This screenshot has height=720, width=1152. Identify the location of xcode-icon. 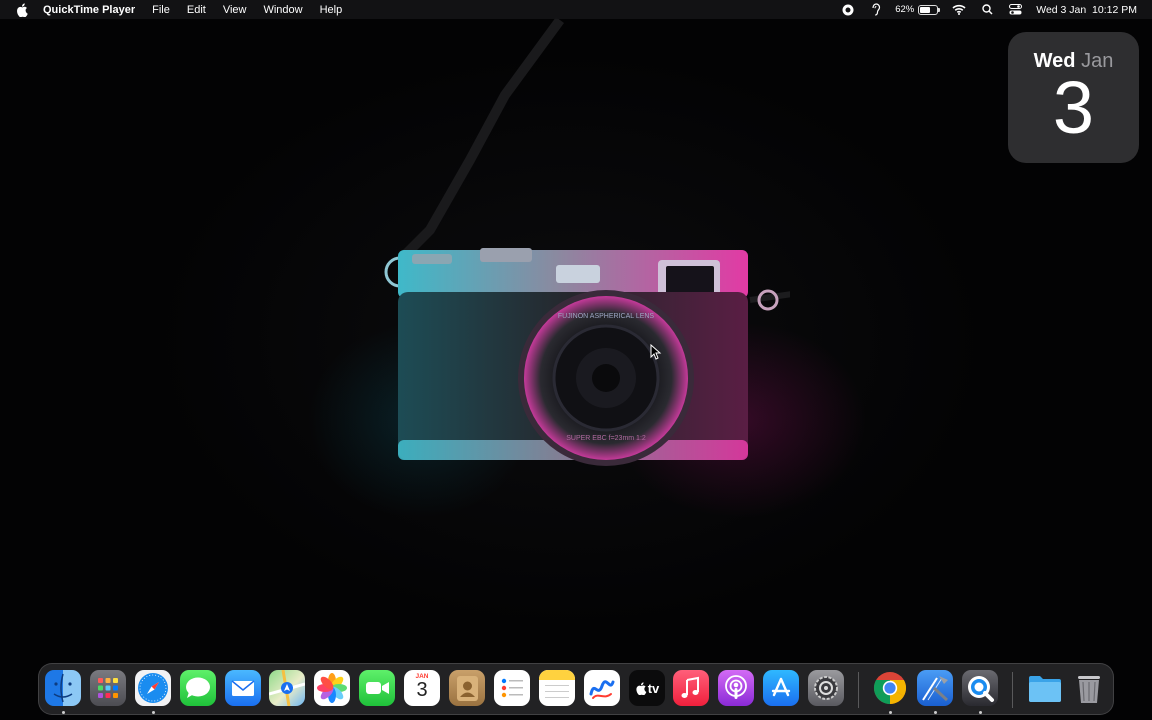
(935, 688).